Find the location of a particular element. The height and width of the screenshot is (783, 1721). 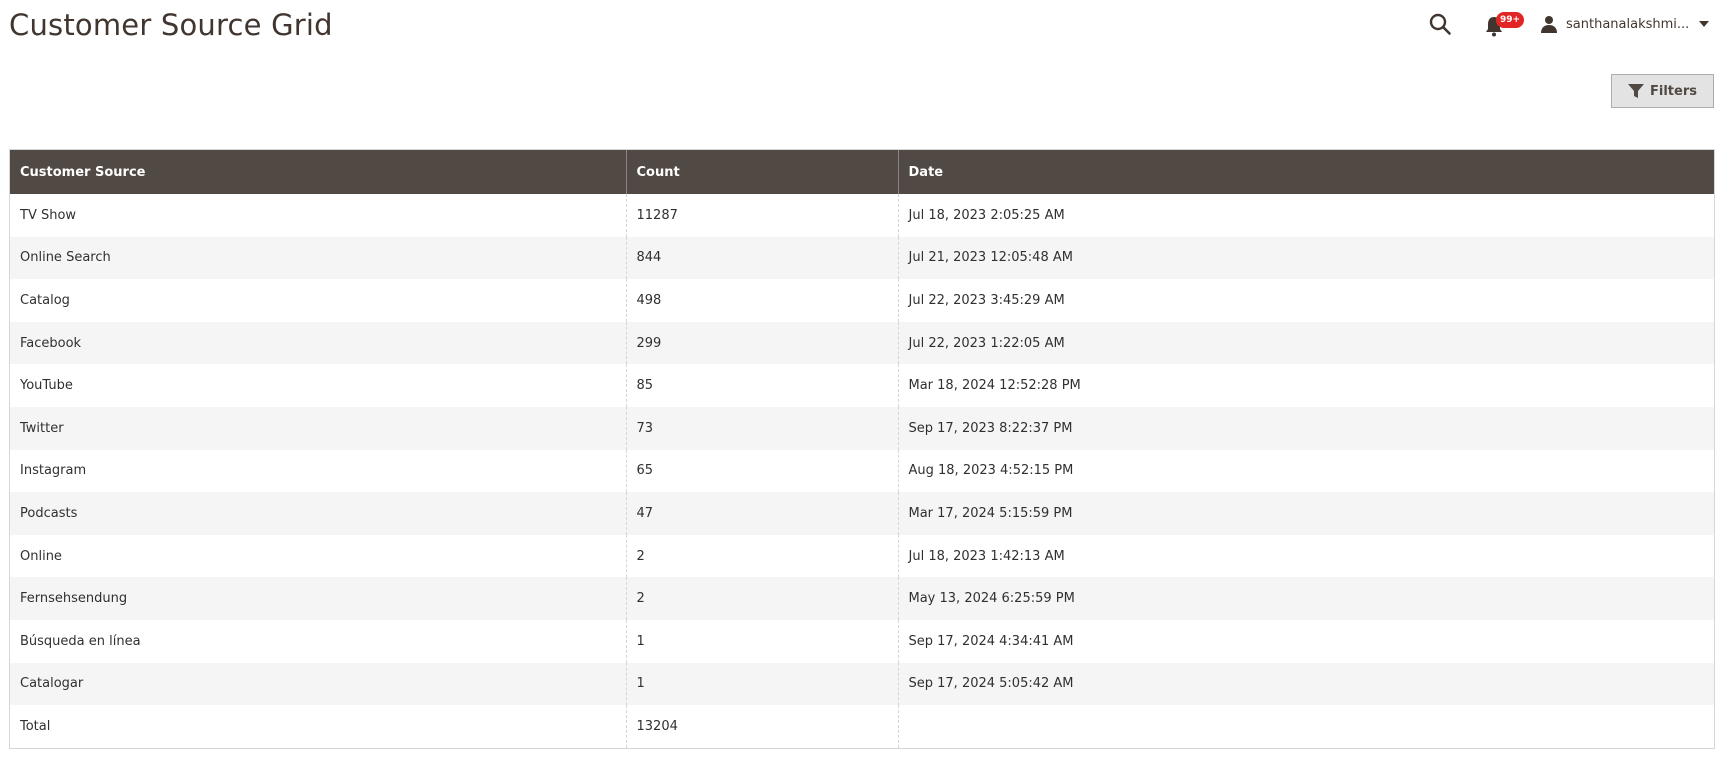

user-icon is located at coordinates (1549, 24).